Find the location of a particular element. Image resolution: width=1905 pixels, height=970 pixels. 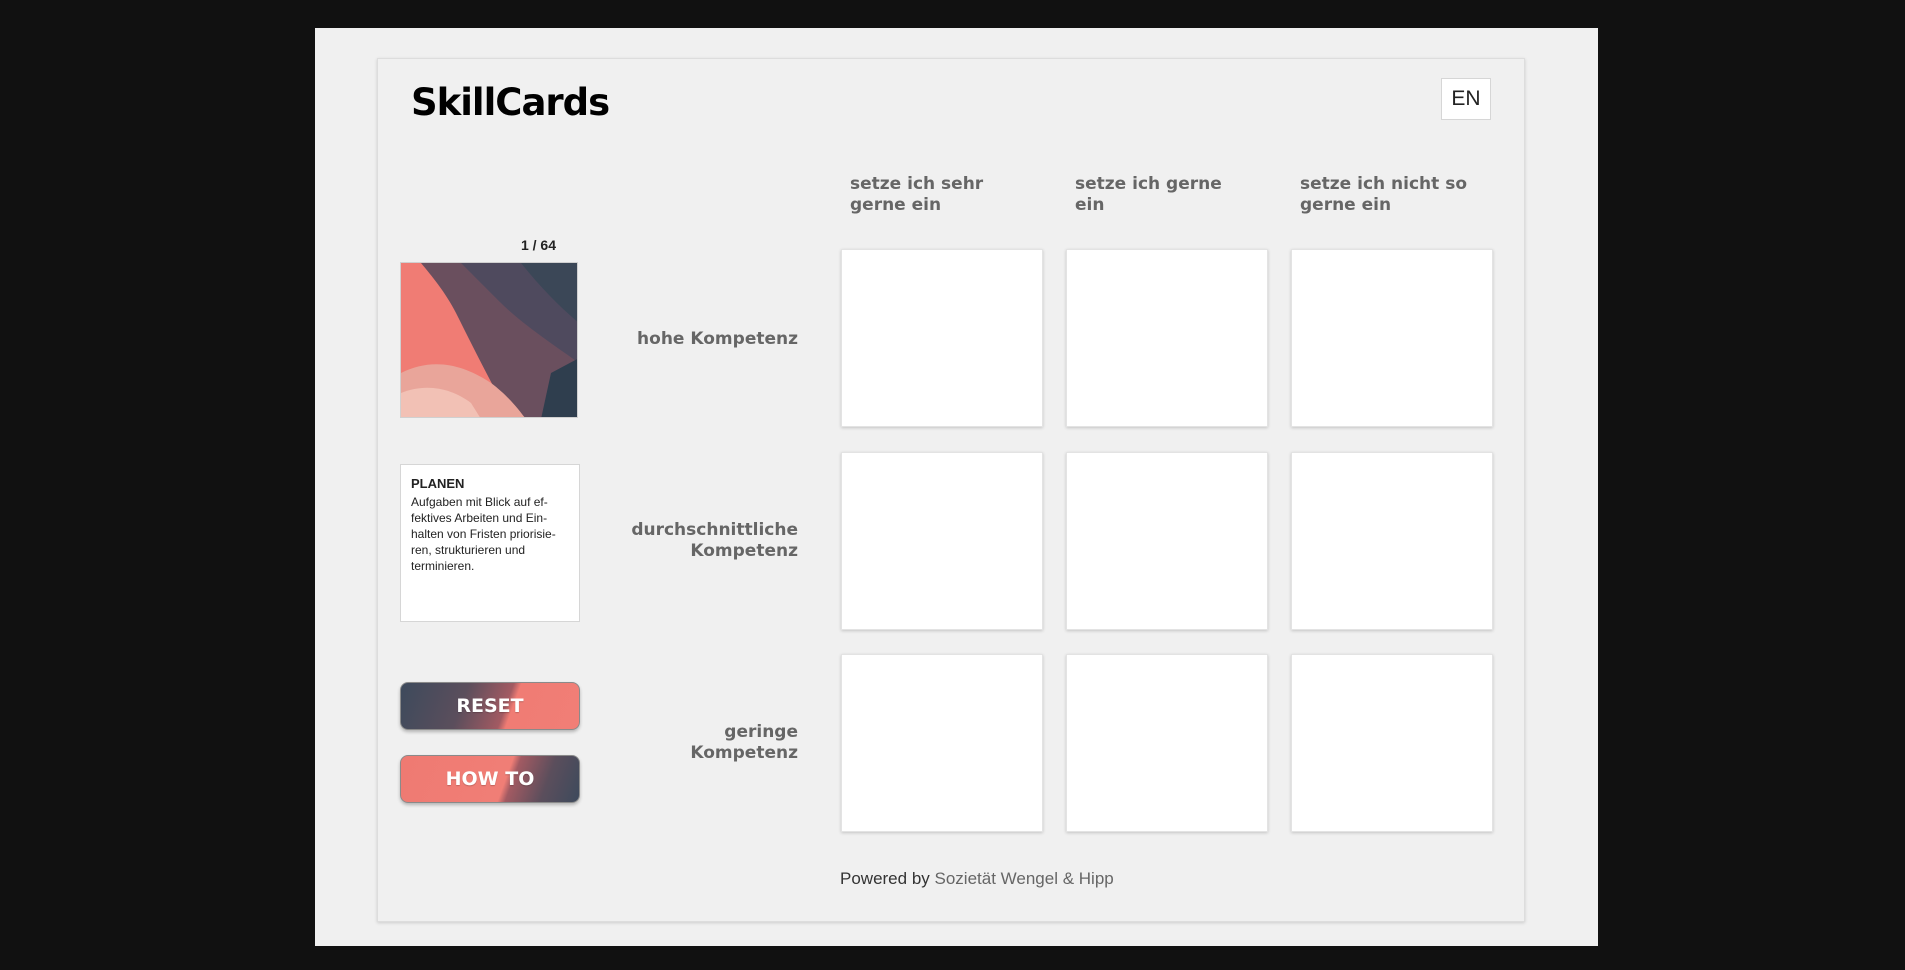

row-label-low-competence: geringe Kompetenz is located at coordinates (744, 742).